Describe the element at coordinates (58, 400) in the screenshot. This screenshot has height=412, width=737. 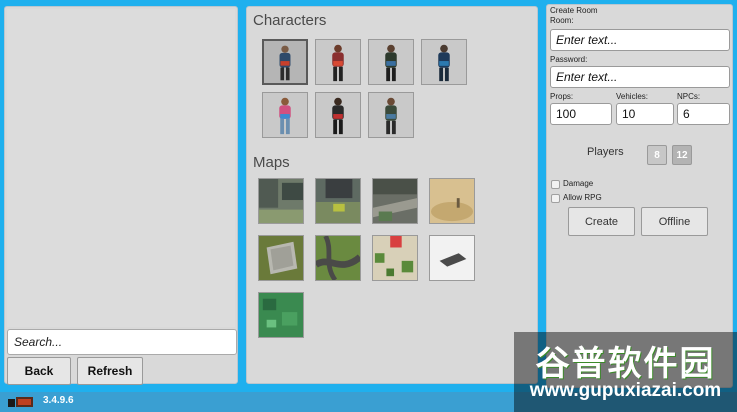
I see `version-label: 3.4.9.6` at that location.